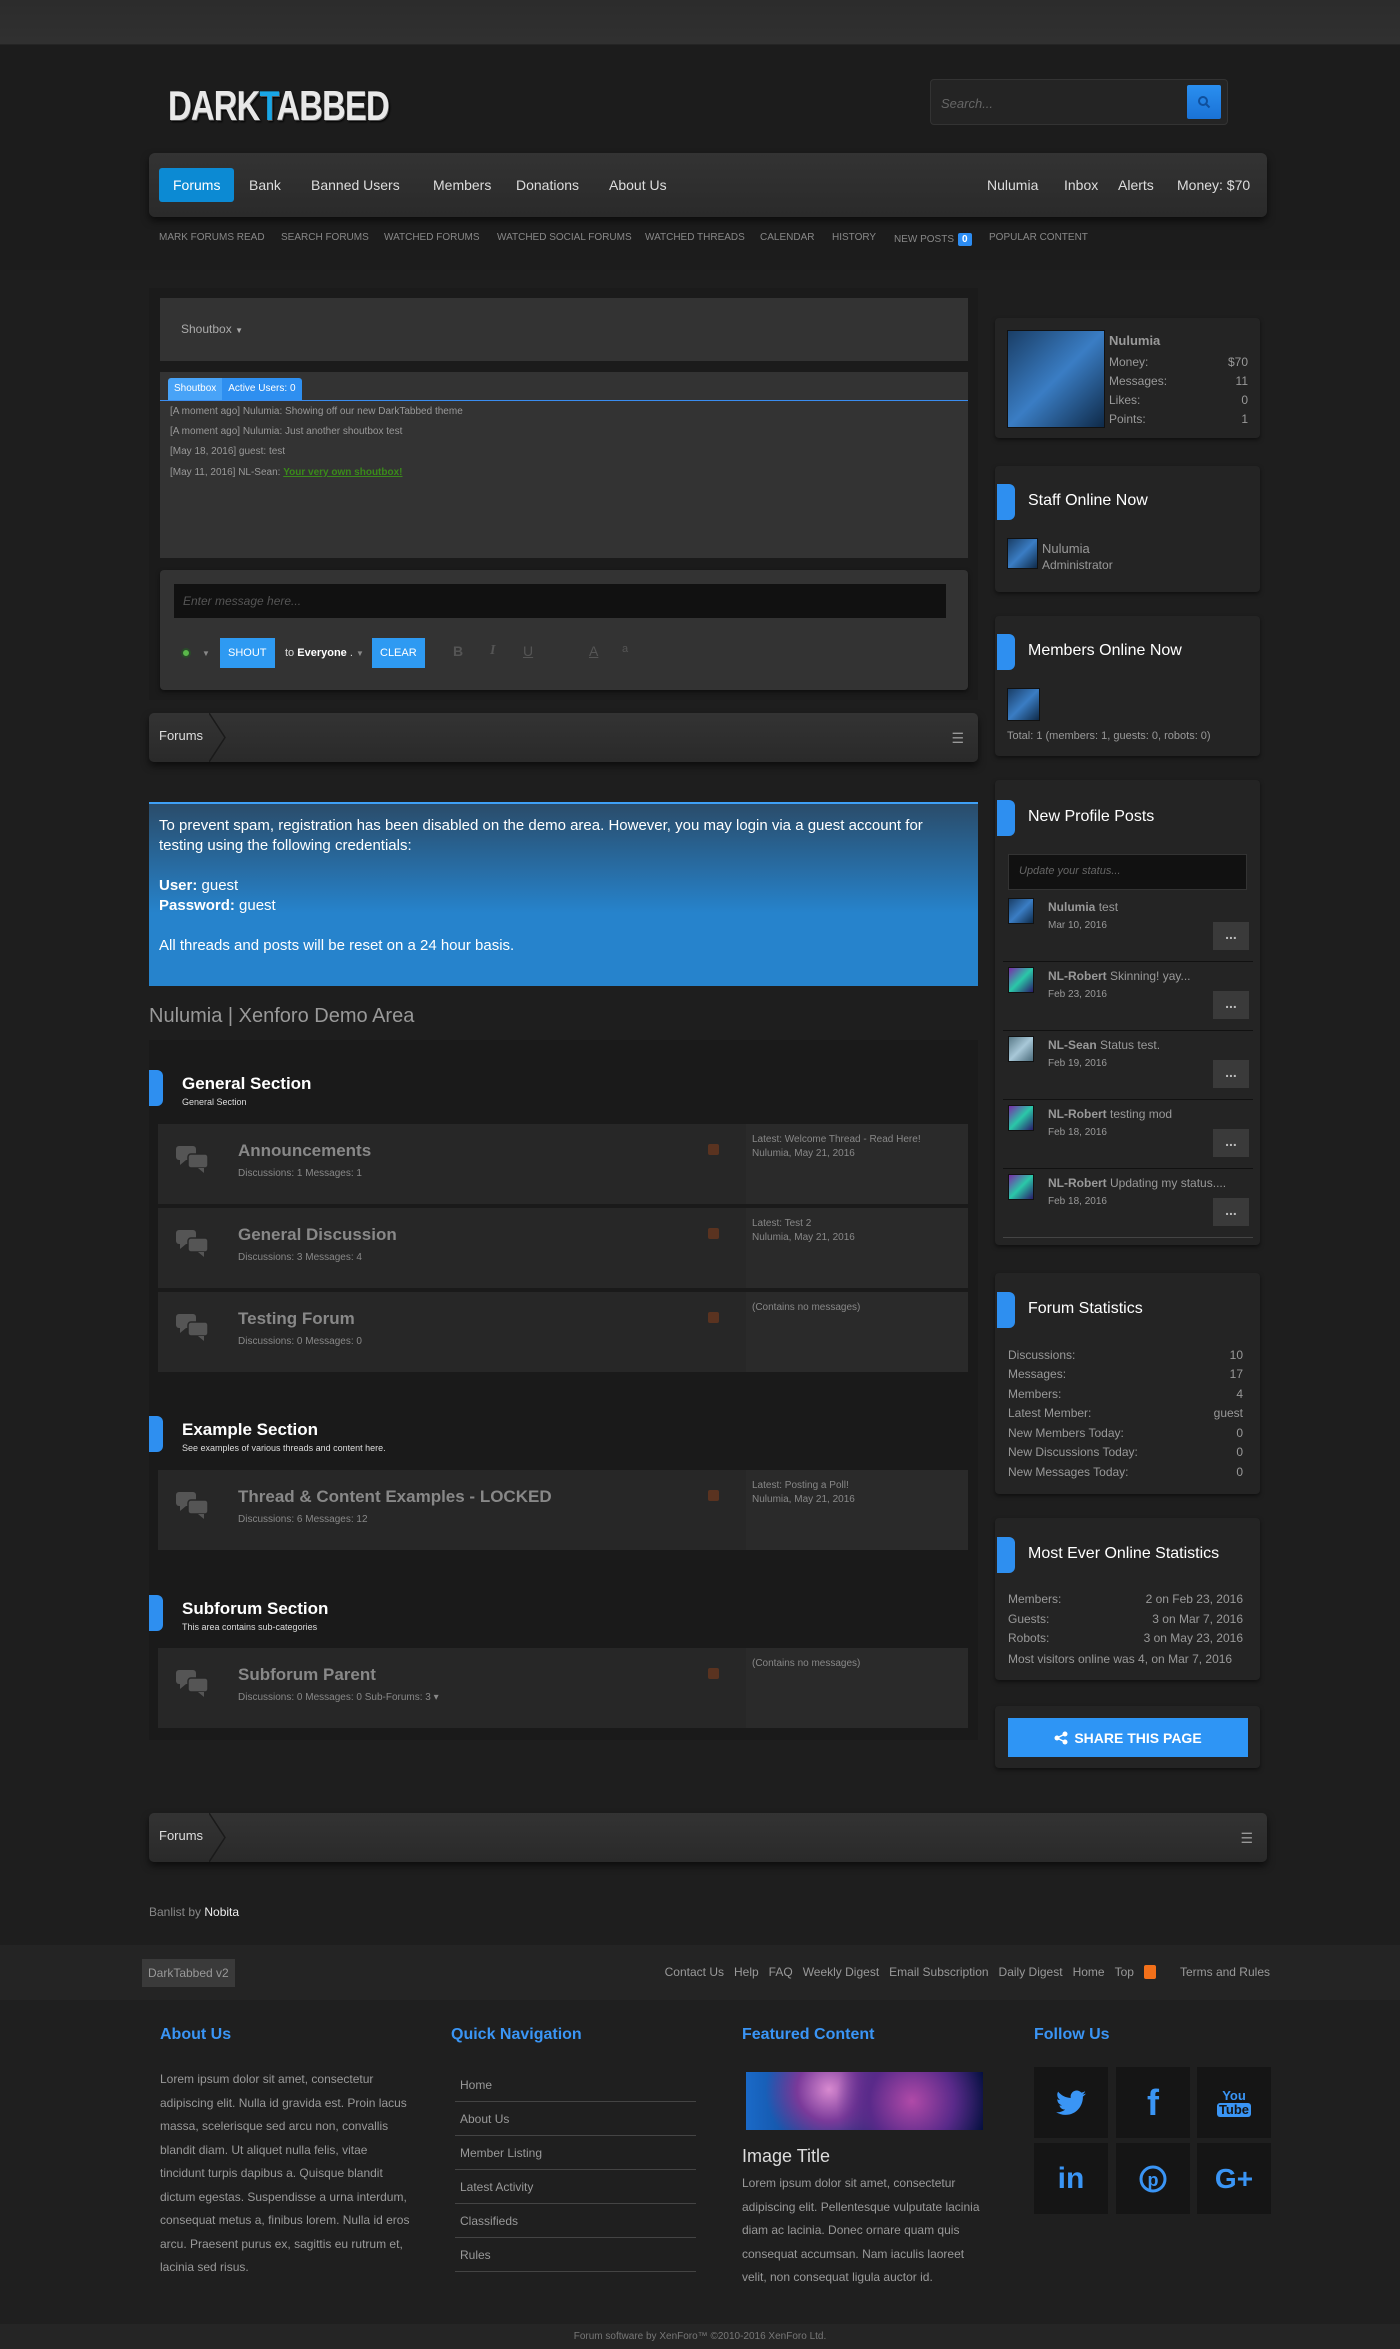  What do you see at coordinates (324, 653) in the screenshot?
I see `shout-target: to Everyone . ▼` at bounding box center [324, 653].